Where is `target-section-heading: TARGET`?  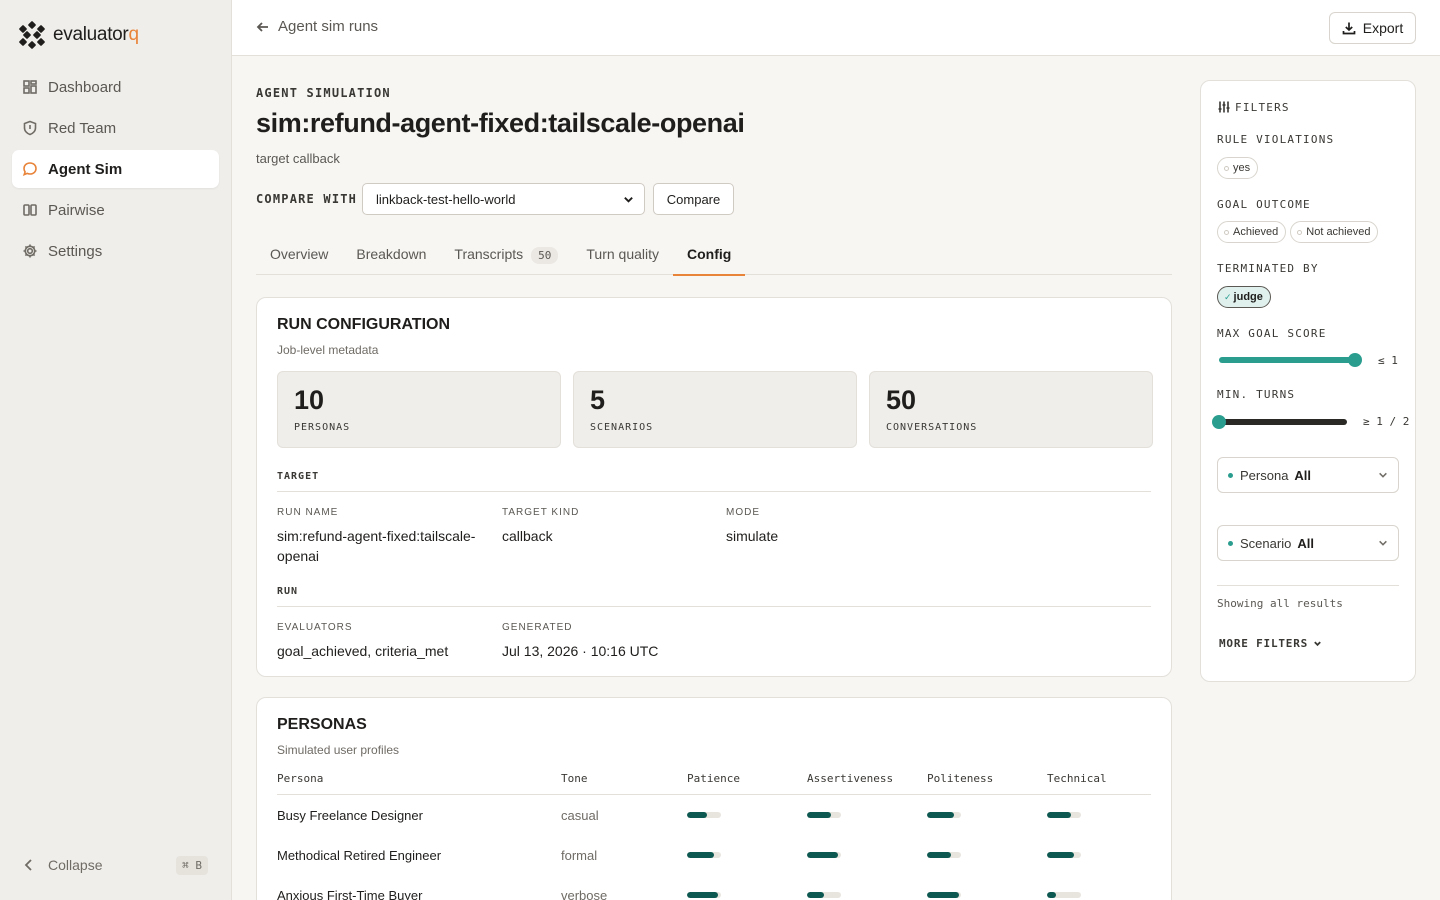
target-section-heading: TARGET is located at coordinates (714, 481).